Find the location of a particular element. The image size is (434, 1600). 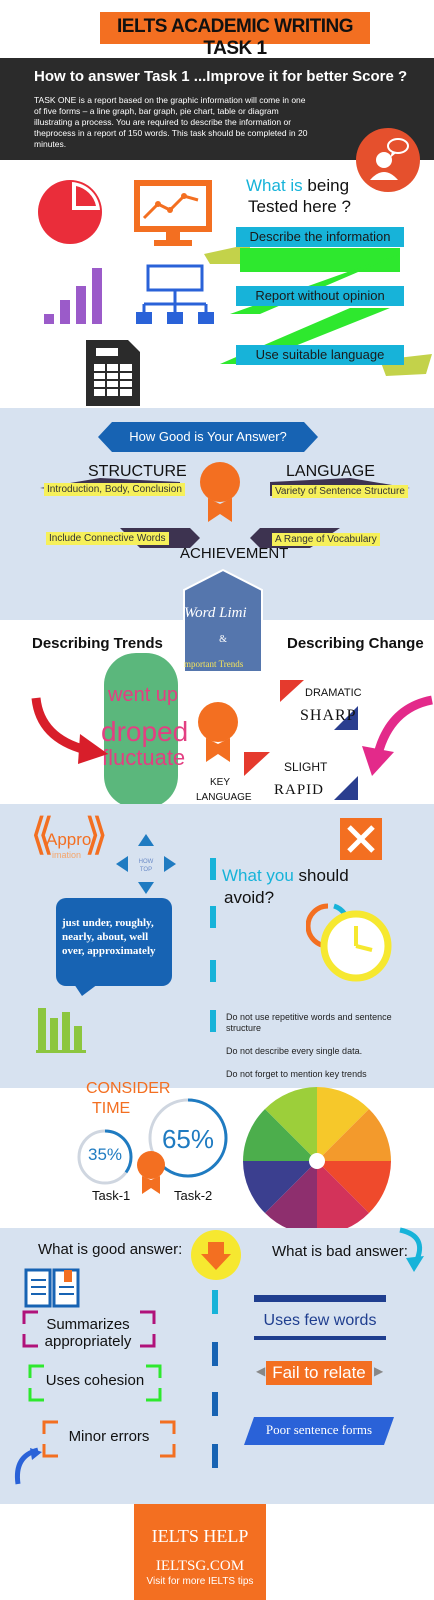

tested-item-language: Use suitable language is located at coordinates (320, 355).